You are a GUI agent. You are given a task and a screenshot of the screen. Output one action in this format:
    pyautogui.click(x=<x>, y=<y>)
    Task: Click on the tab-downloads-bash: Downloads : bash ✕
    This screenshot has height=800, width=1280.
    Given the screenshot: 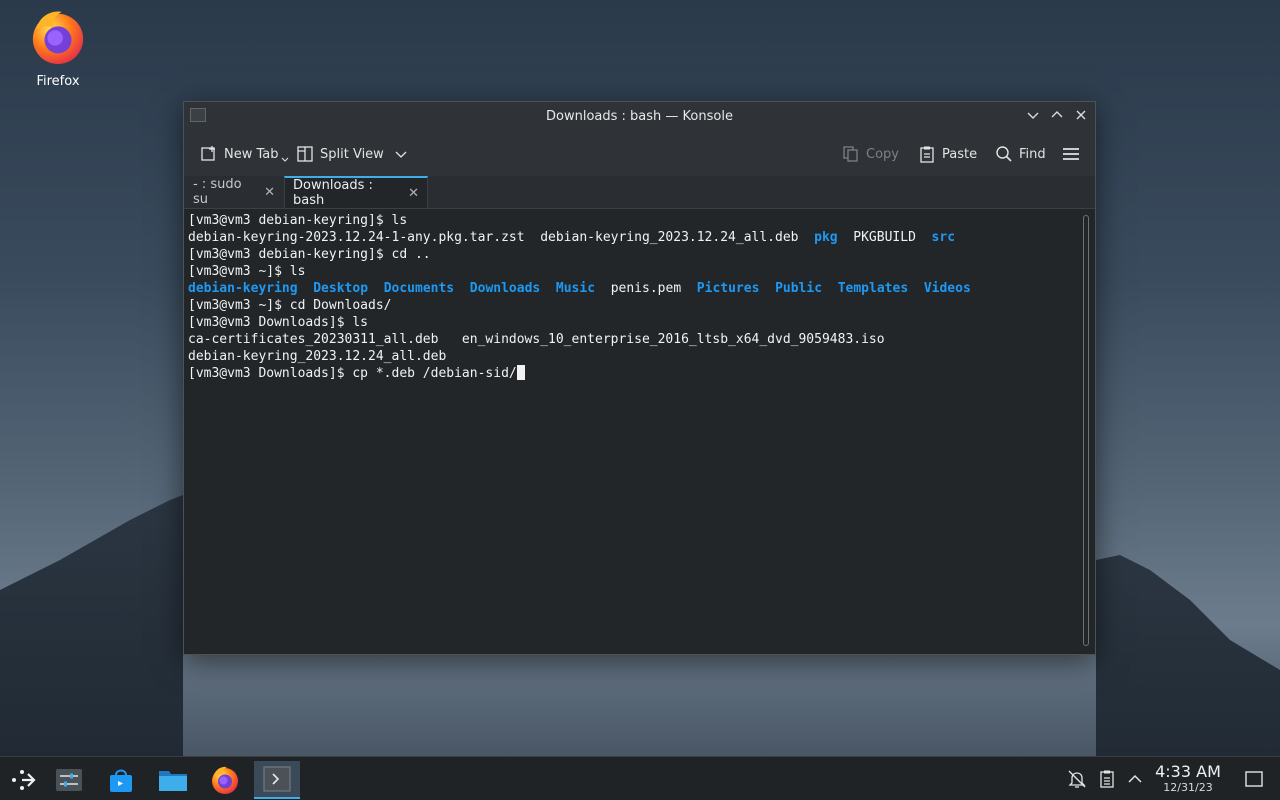 What is the action you would take?
    pyautogui.click(x=356, y=192)
    